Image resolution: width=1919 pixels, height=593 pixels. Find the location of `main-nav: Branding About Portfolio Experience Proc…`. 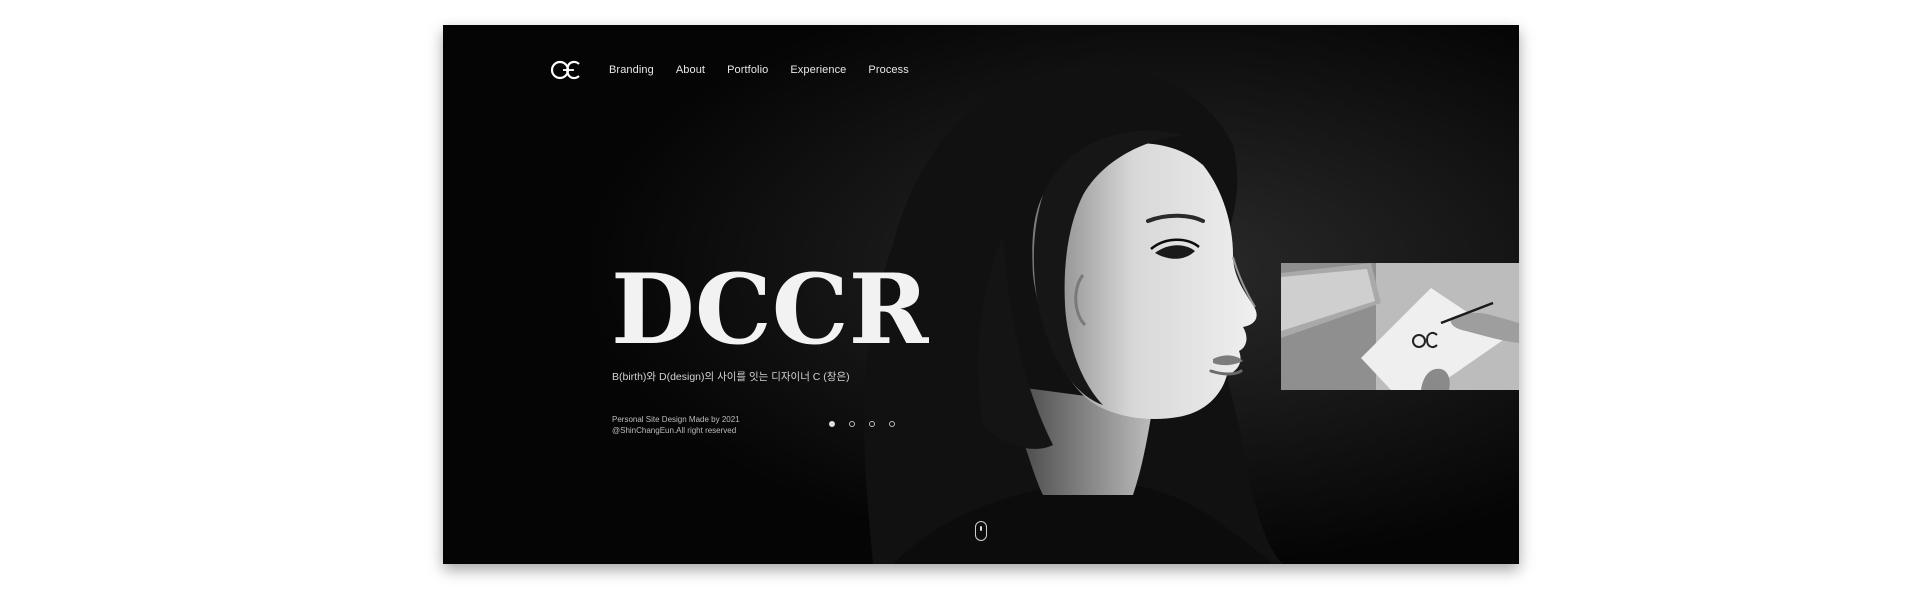

main-nav: Branding About Portfolio Experience Proc… is located at coordinates (740, 70).